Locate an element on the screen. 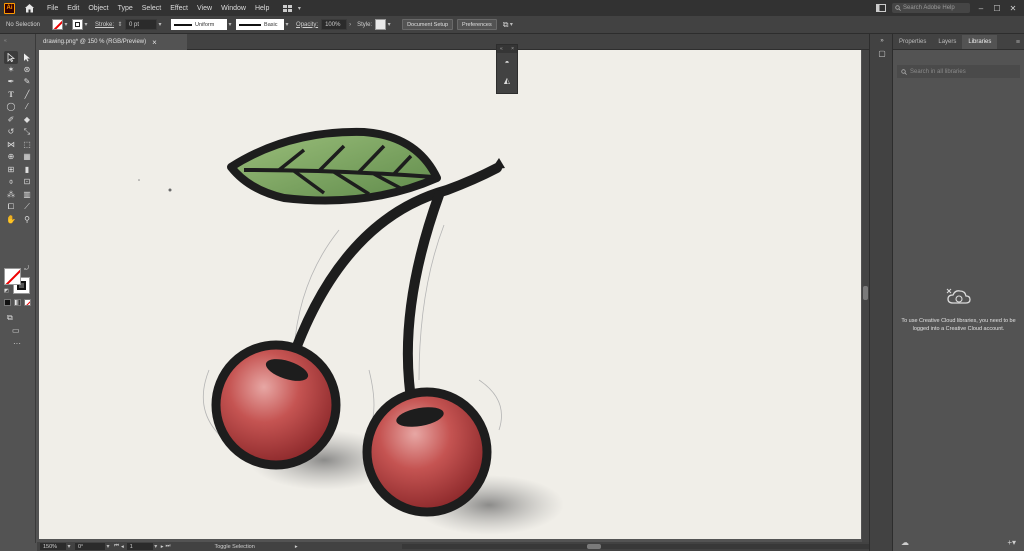 This screenshot has width=1024, height=551. rotate-tool-icon: ↺ is located at coordinates (11, 132).